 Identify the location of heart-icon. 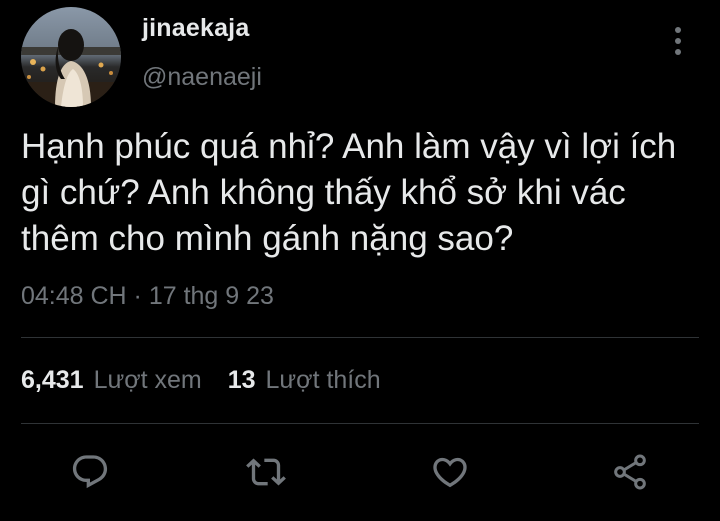
(450, 472).